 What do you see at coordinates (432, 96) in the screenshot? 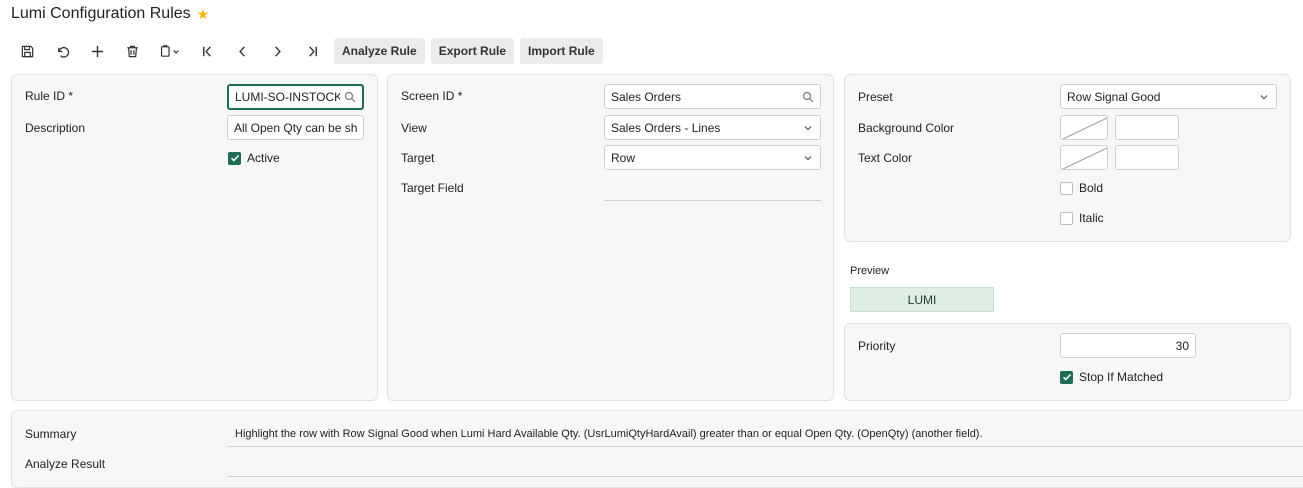
I see `screen-id-label: Screen ID *` at bounding box center [432, 96].